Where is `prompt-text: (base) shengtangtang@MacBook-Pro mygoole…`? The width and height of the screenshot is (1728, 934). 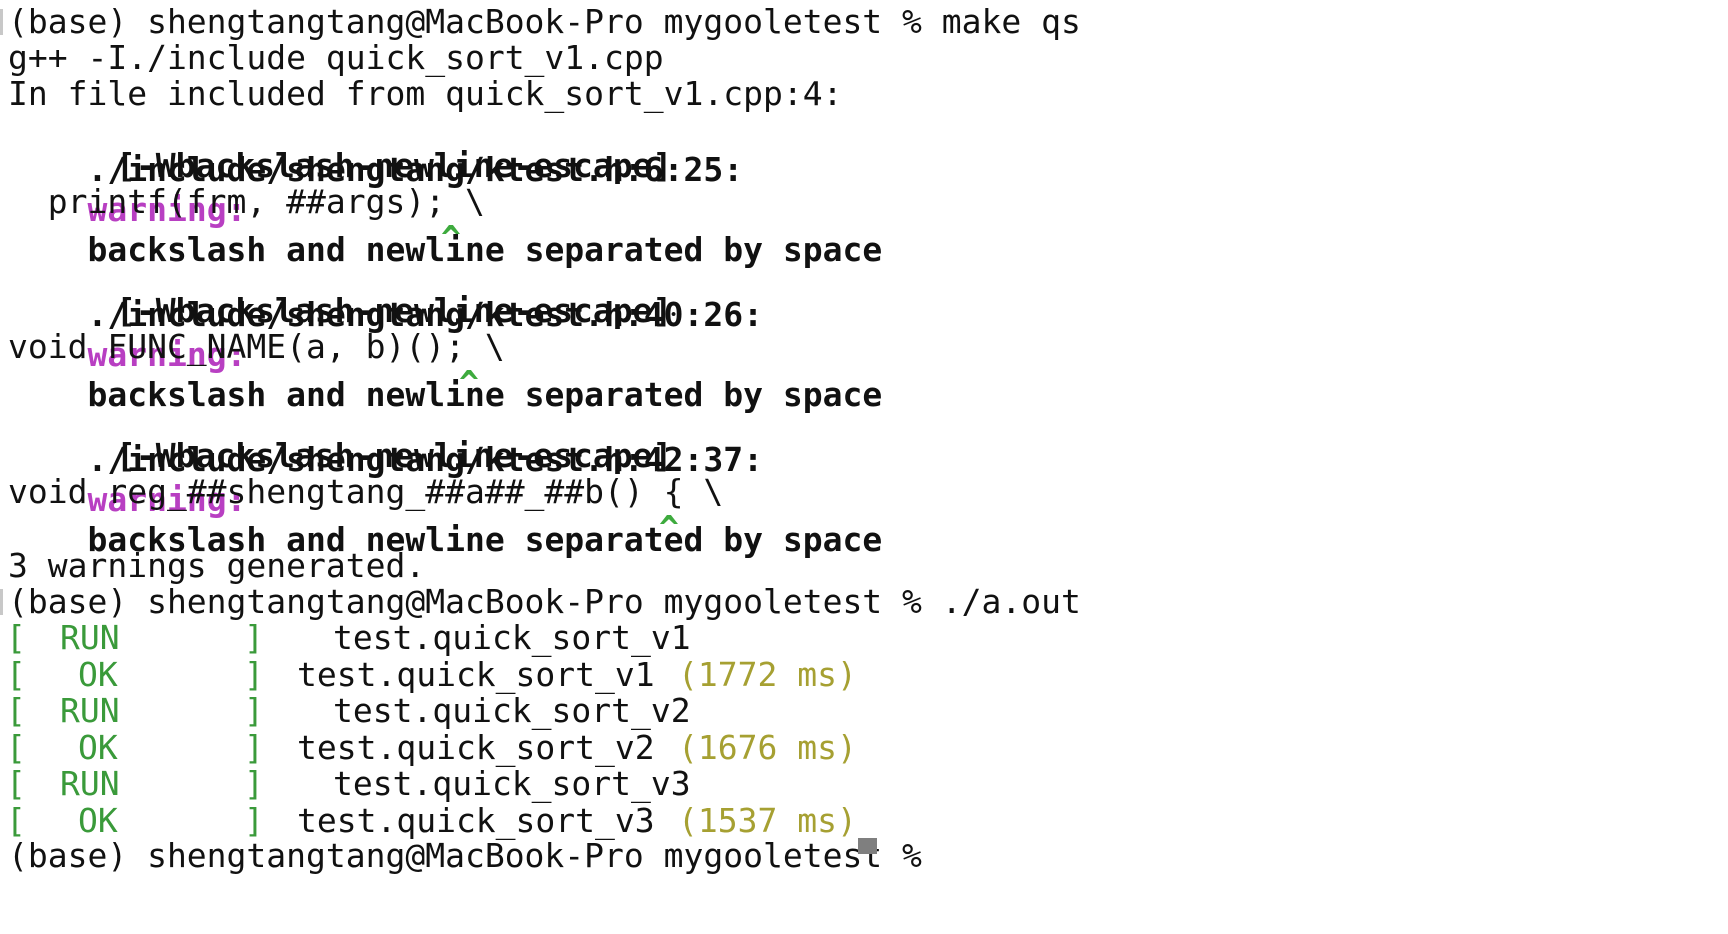 prompt-text: (base) shengtangtang@MacBook-Pro mygoole… is located at coordinates (475, 855).